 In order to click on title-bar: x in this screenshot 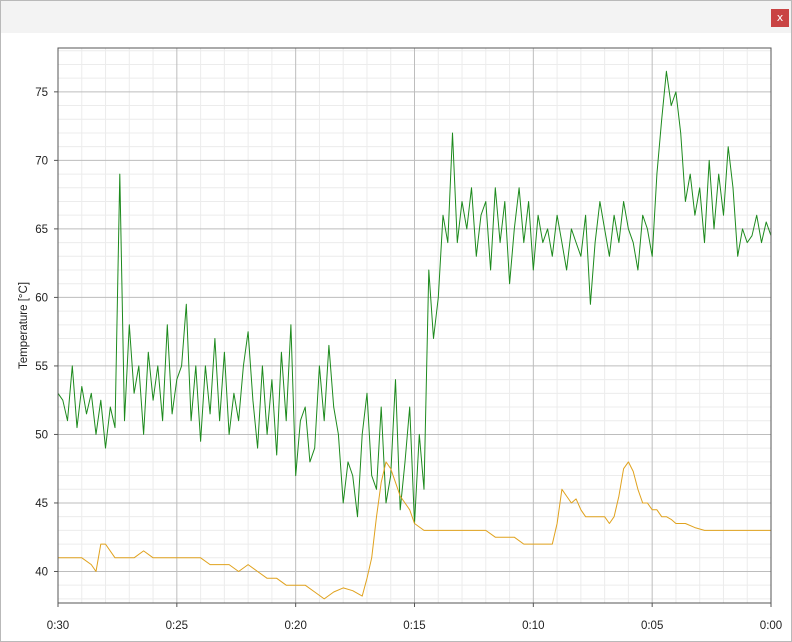, I will do `click(396, 17)`.